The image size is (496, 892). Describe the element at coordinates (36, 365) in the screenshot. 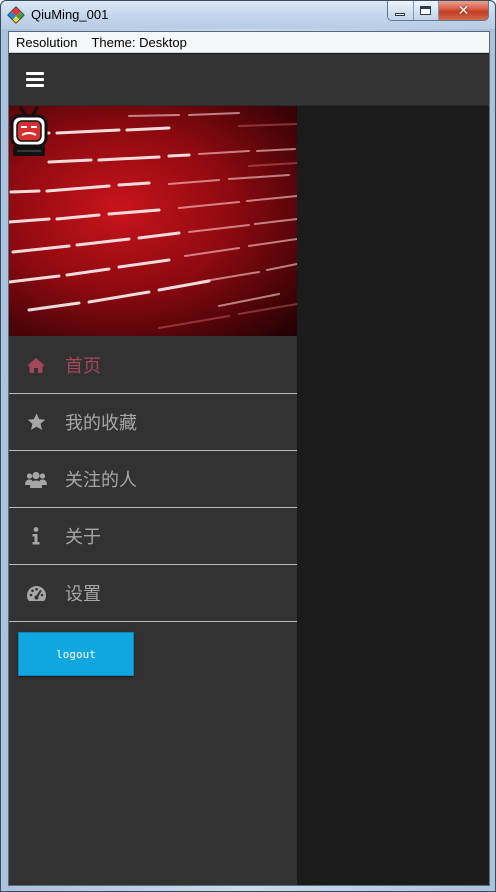

I see `home-icon` at that location.